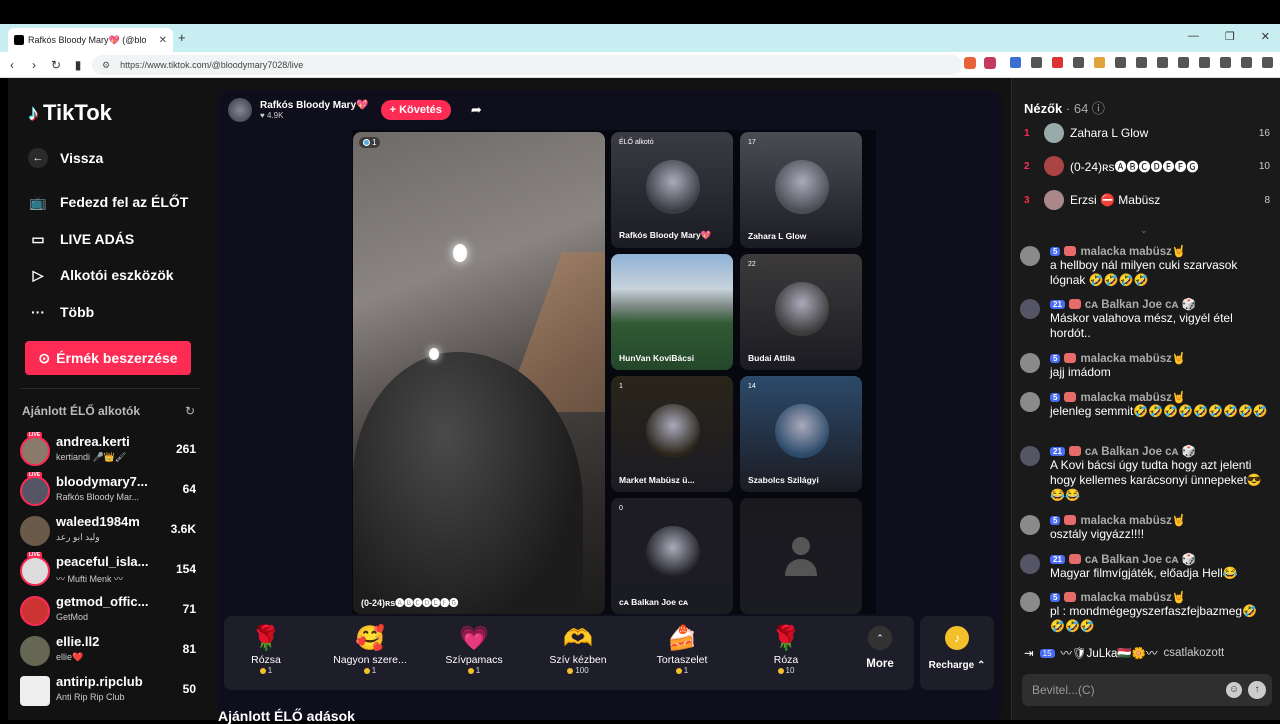 The width and height of the screenshot is (1280, 724). What do you see at coordinates (786, 649) in the screenshot?
I see `gift-item: 🌹 Róza 10` at bounding box center [786, 649].